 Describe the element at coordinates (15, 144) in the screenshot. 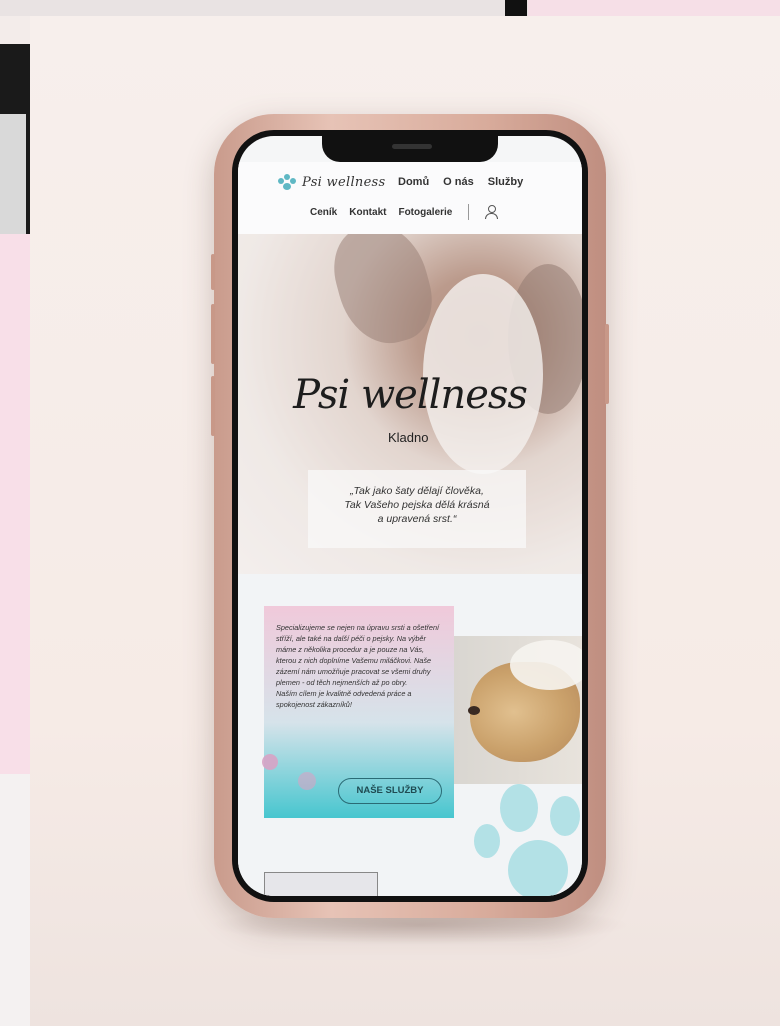

I see `background-left-device` at that location.